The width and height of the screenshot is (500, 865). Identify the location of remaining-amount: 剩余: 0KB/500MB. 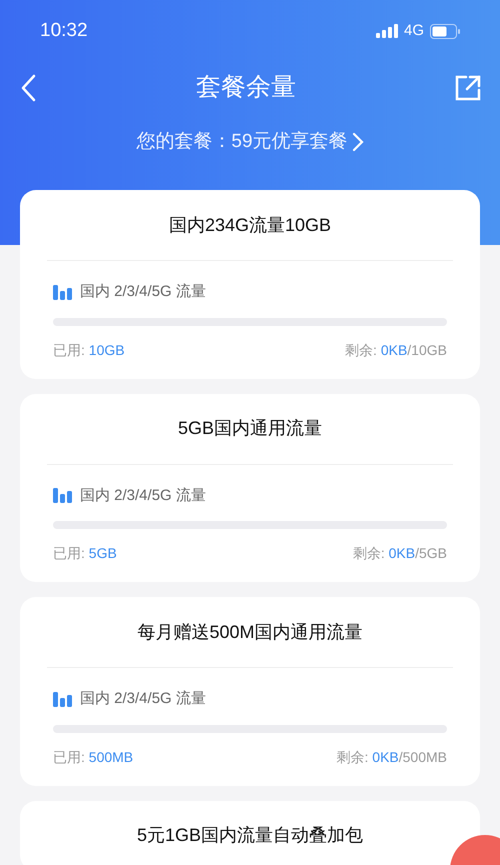
(391, 757).